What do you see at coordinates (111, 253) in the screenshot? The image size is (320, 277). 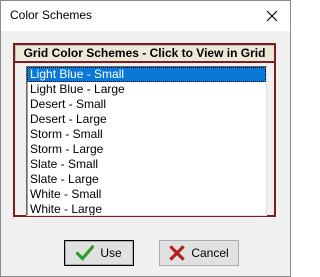 I see `use-button-label: Use` at bounding box center [111, 253].